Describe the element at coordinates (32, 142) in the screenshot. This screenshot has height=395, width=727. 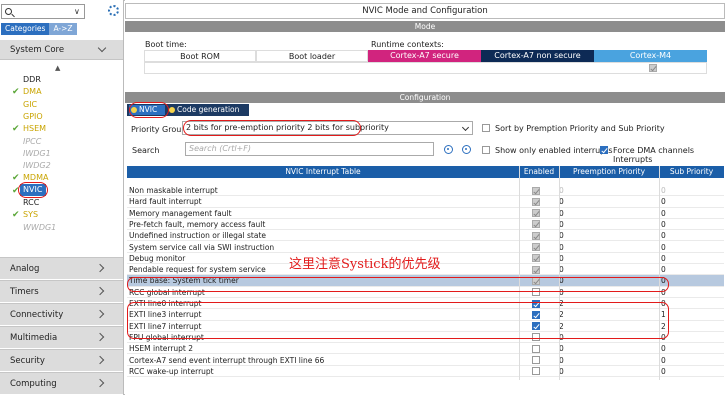
I see `sidebar-item-ipcc: IPCC` at that location.